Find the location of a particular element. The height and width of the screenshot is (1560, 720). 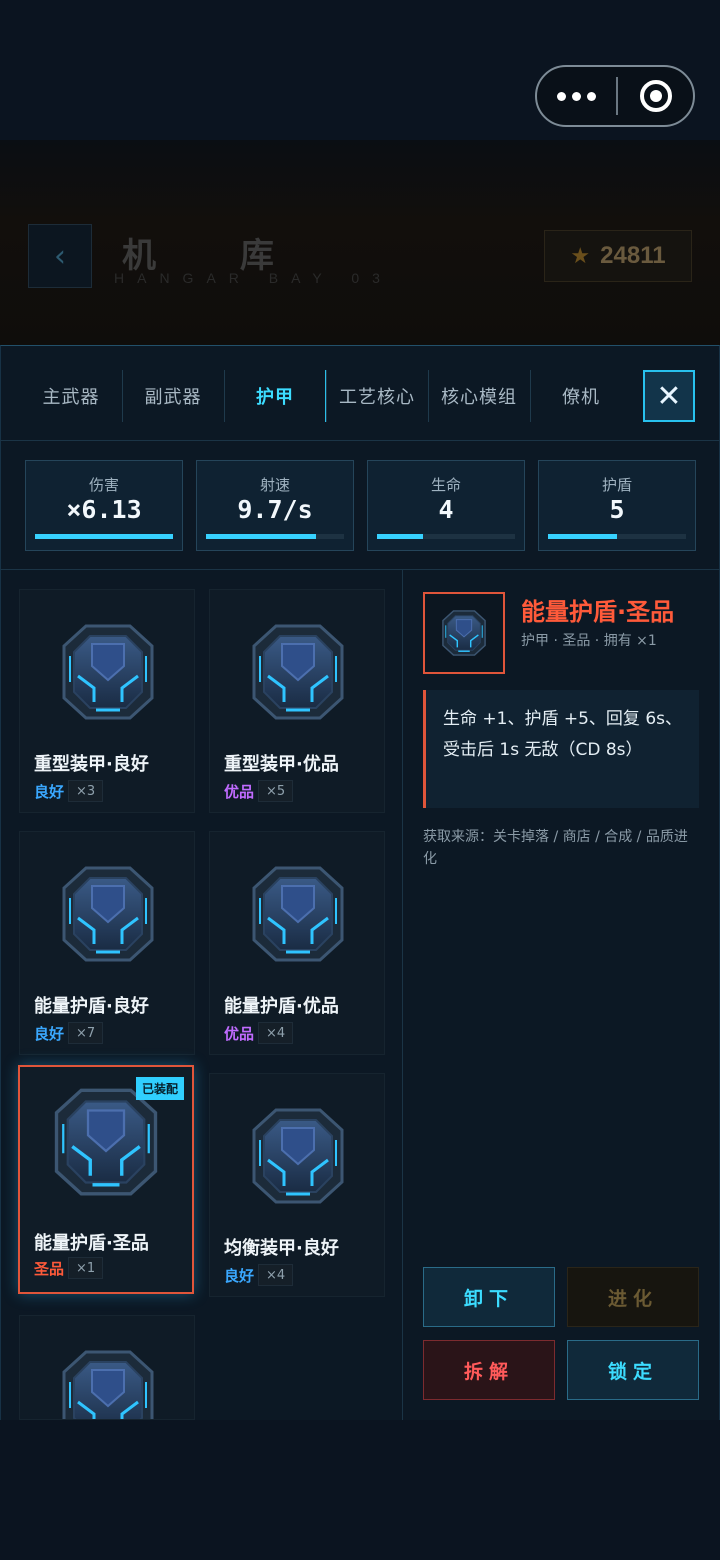

star-icon: ★ is located at coordinates (580, 256).